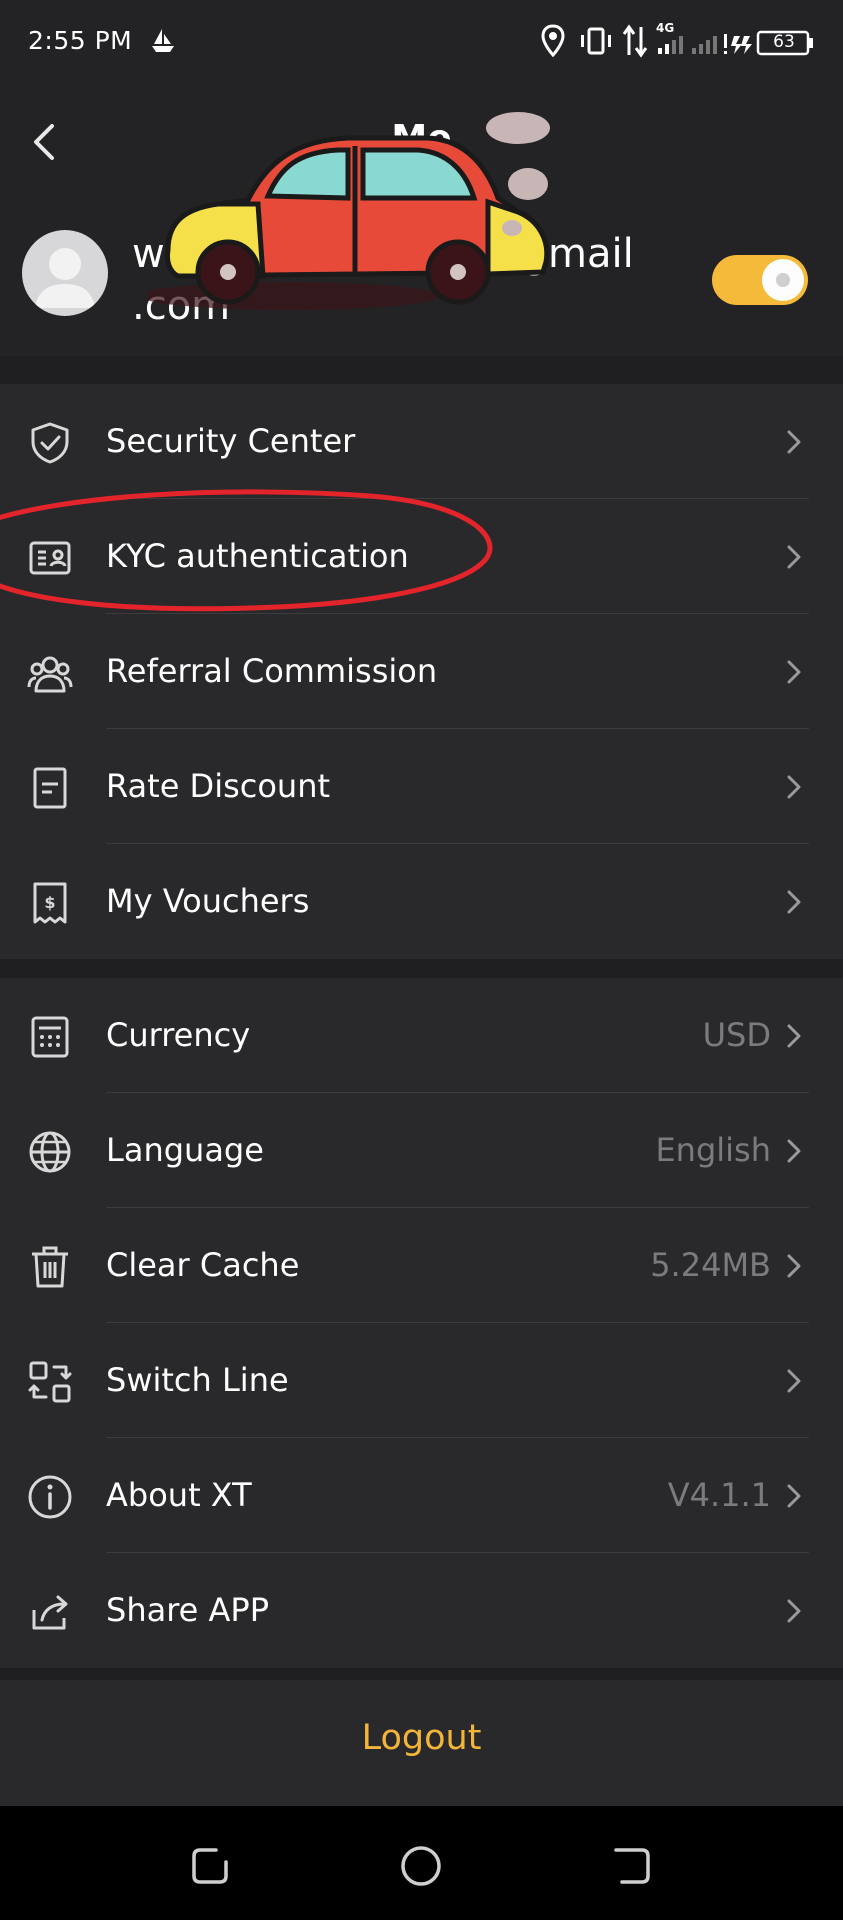  I want to click on theme-toggle, so click(760, 280).